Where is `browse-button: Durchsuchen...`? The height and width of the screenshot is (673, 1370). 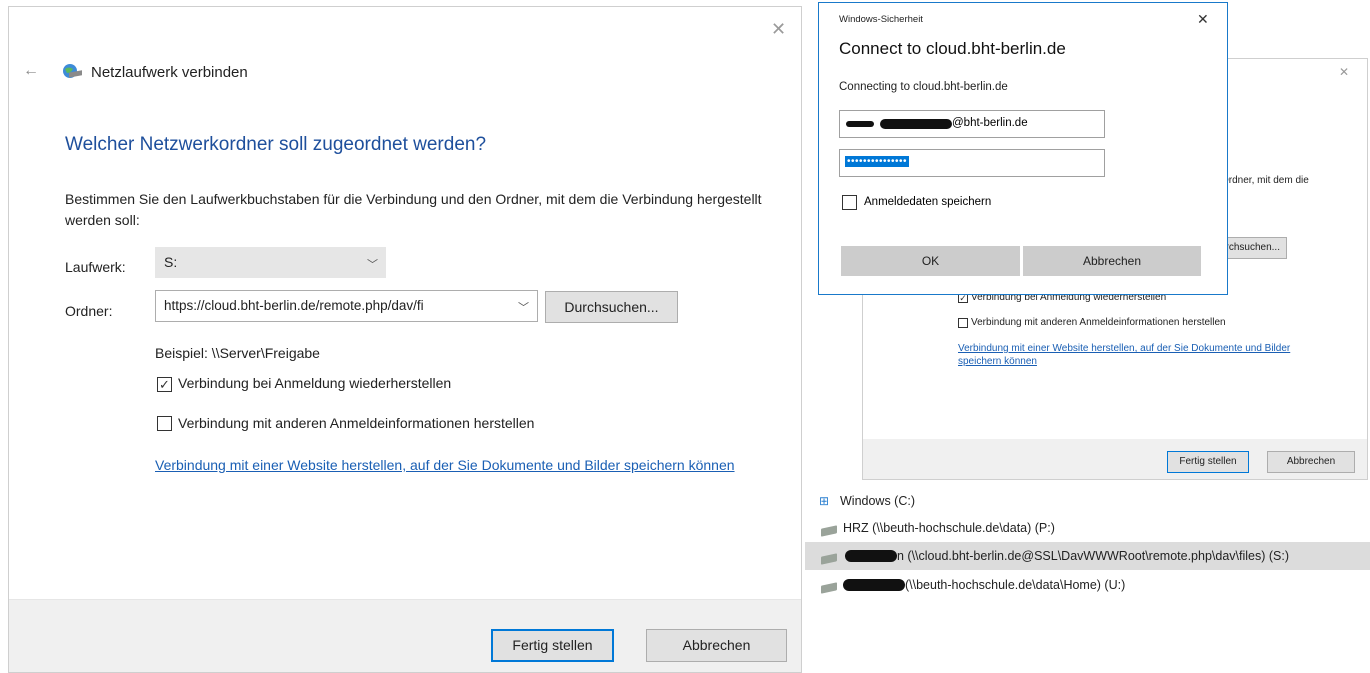 browse-button: Durchsuchen... is located at coordinates (611, 307).